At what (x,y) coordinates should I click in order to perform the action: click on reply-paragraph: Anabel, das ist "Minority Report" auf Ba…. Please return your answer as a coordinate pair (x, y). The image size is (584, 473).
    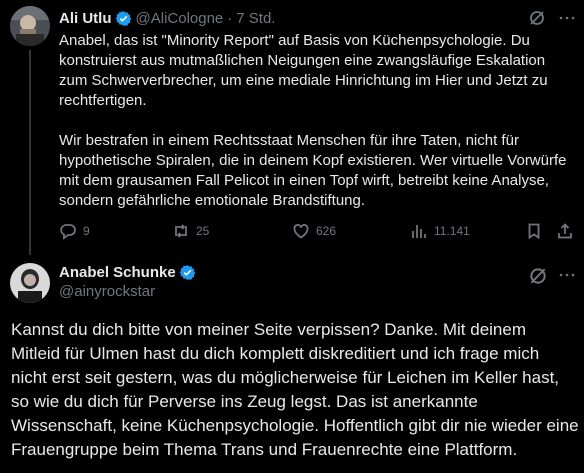
    Looking at the image, I should click on (303, 70).